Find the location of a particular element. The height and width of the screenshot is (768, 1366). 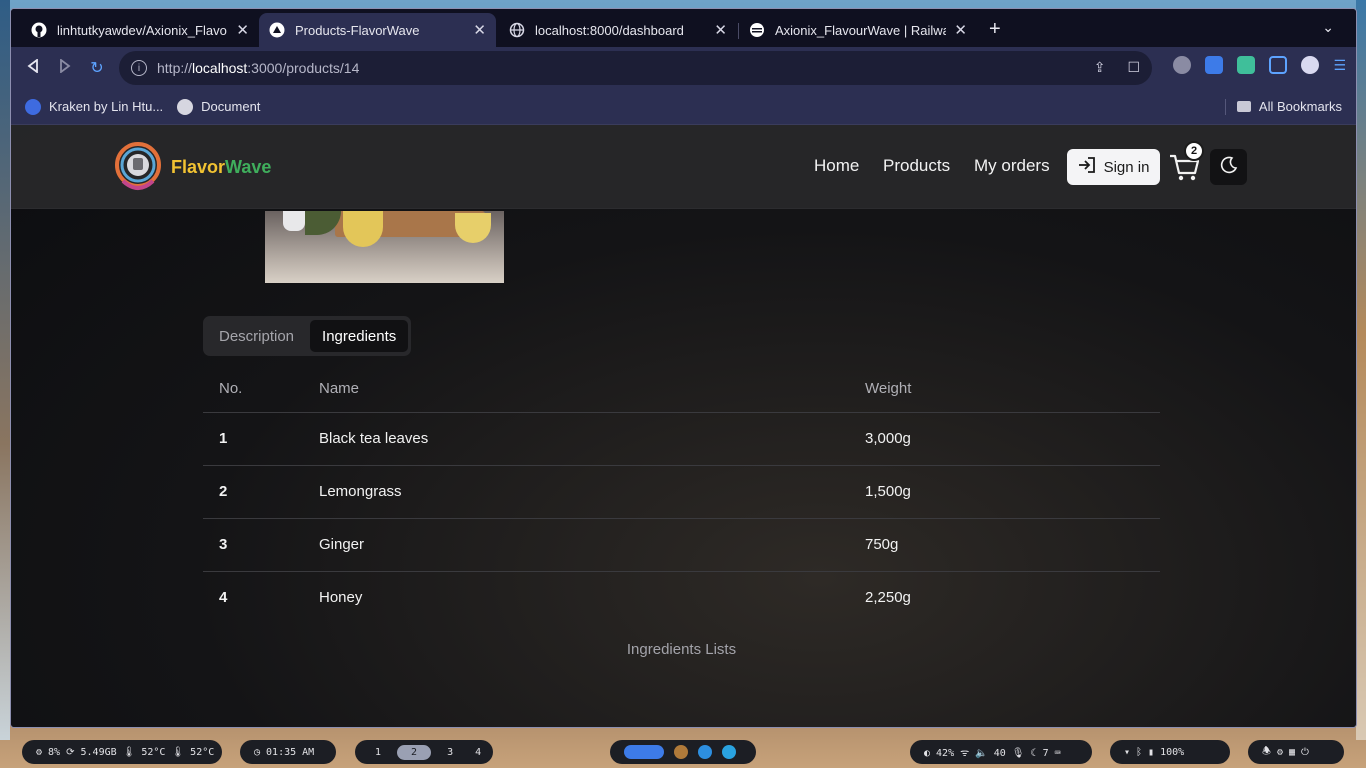

all-bookmarks-button: All Bookmarks is located at coordinates (1289, 106).